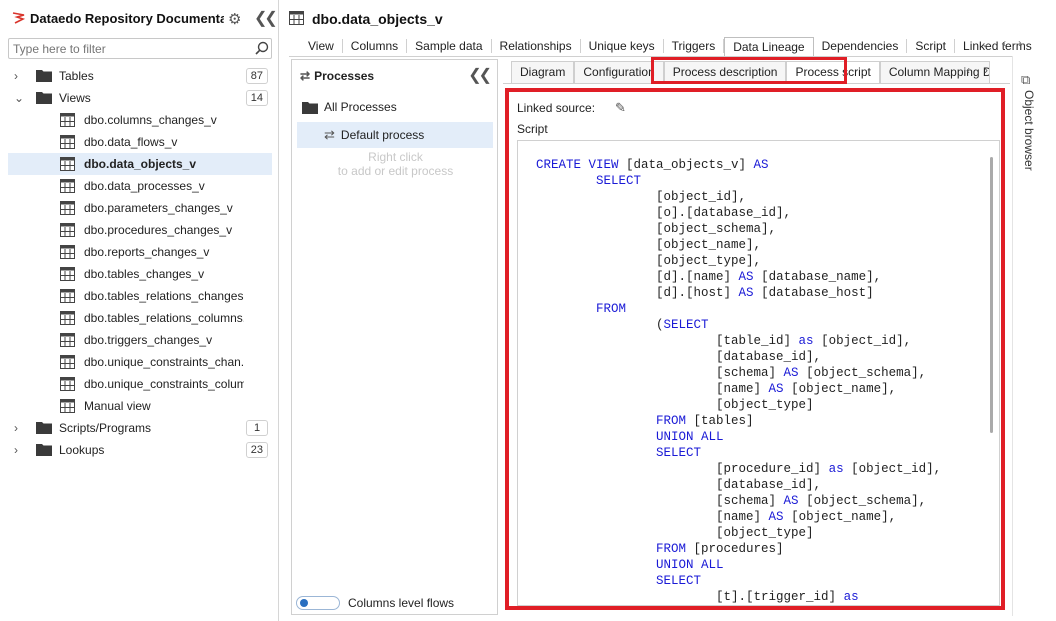 The height and width of the screenshot is (621, 1056). What do you see at coordinates (140, 230) in the screenshot?
I see `tree-item-view: dbo.procedures_changes_v` at bounding box center [140, 230].